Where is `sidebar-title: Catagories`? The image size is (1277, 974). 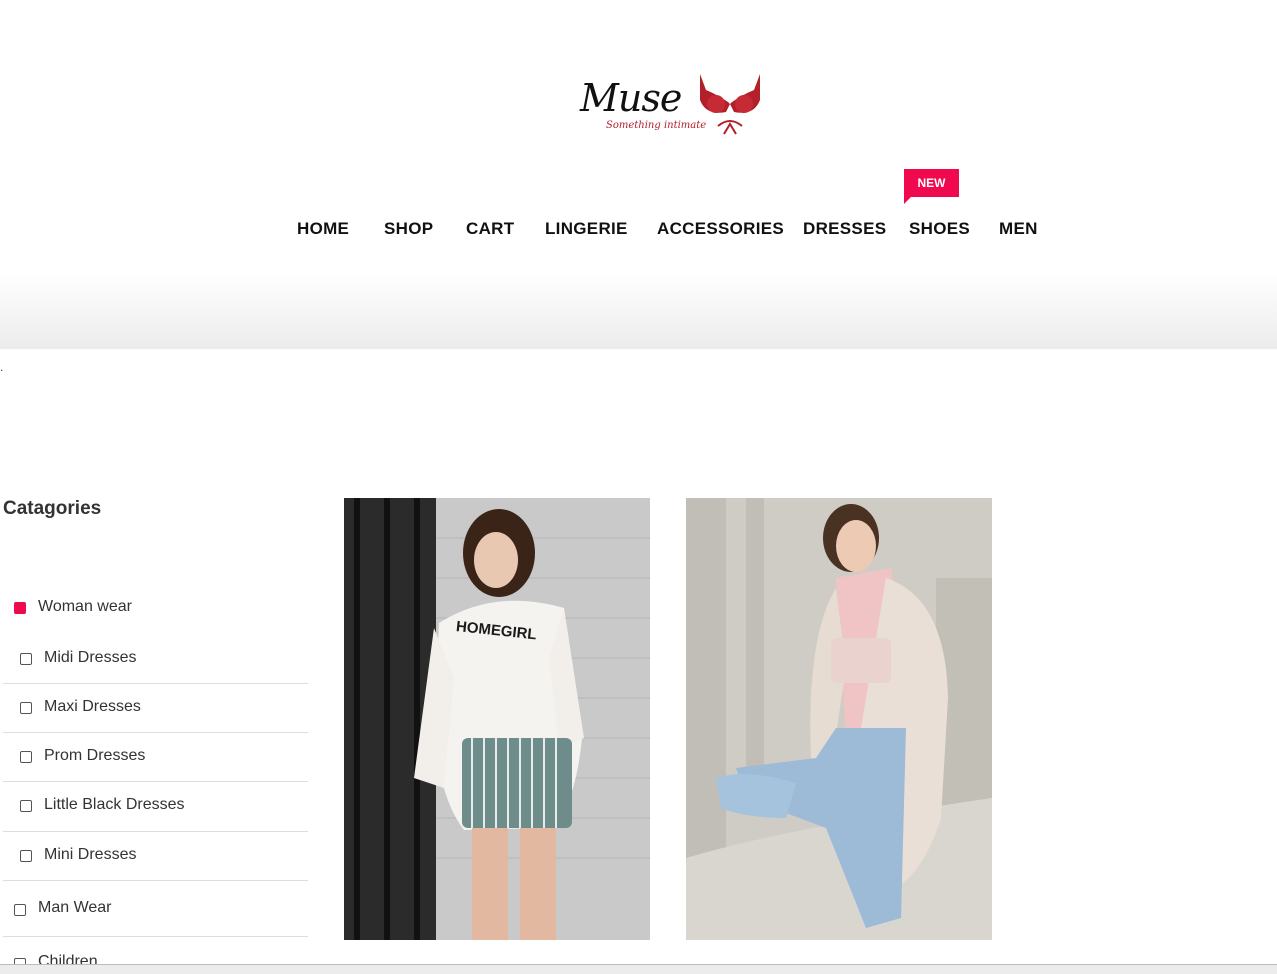
sidebar-title: Catagories is located at coordinates (52, 508).